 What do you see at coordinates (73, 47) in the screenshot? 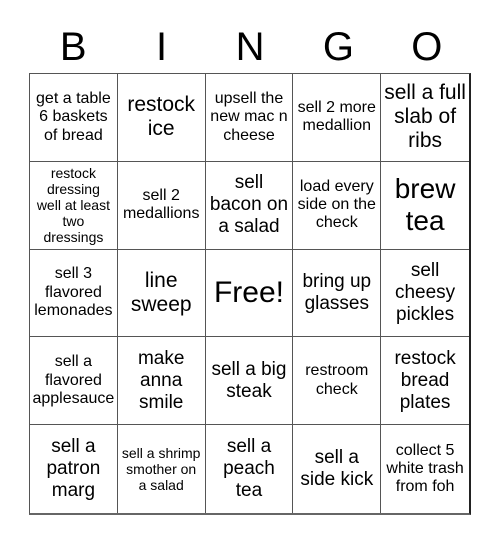
I see `header-letter-b: B` at bounding box center [73, 47].